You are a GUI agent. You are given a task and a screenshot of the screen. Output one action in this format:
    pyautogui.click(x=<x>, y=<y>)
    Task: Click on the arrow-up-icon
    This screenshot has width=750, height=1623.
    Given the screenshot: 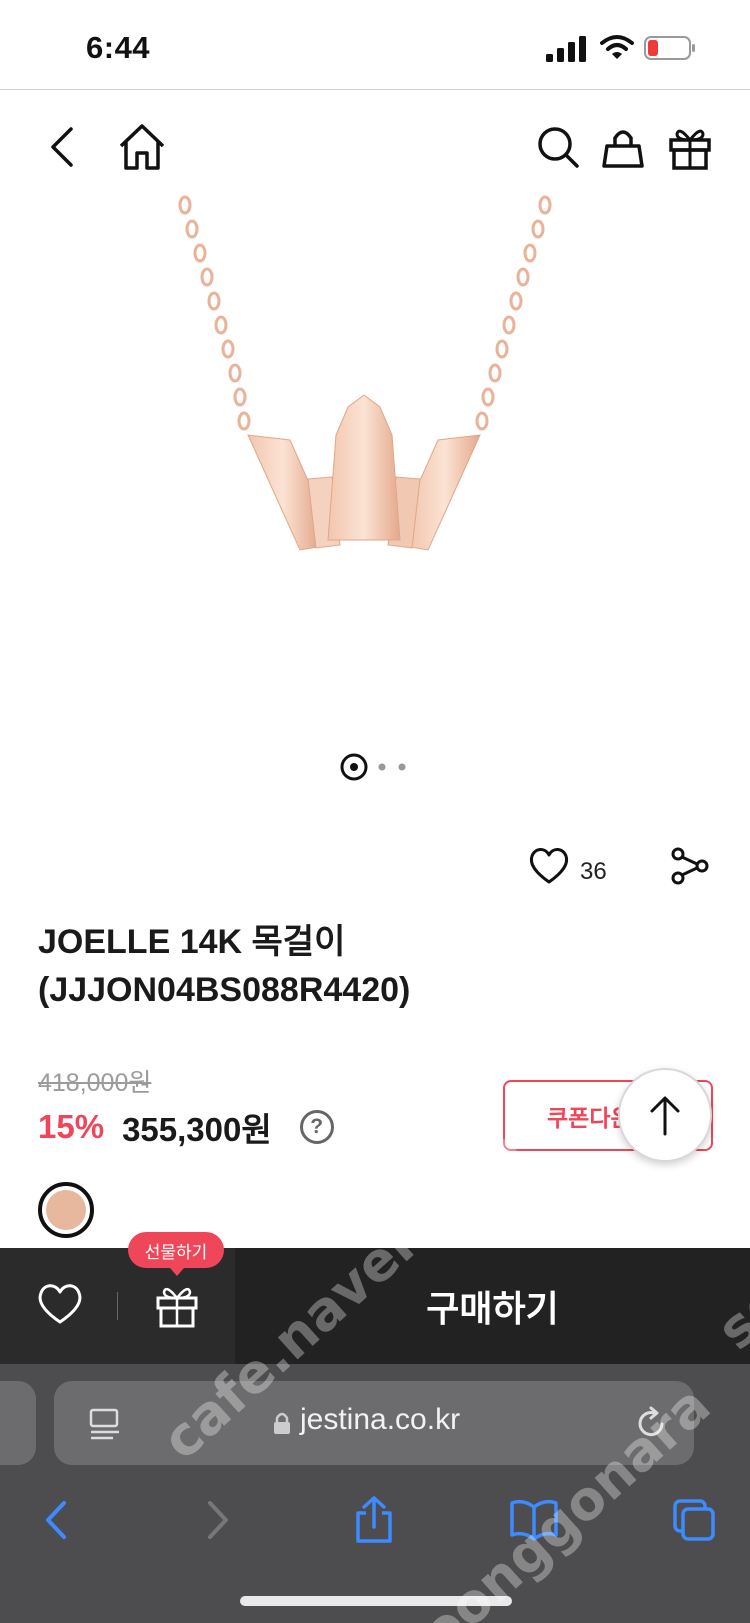 What is the action you would take?
    pyautogui.click(x=665, y=1116)
    